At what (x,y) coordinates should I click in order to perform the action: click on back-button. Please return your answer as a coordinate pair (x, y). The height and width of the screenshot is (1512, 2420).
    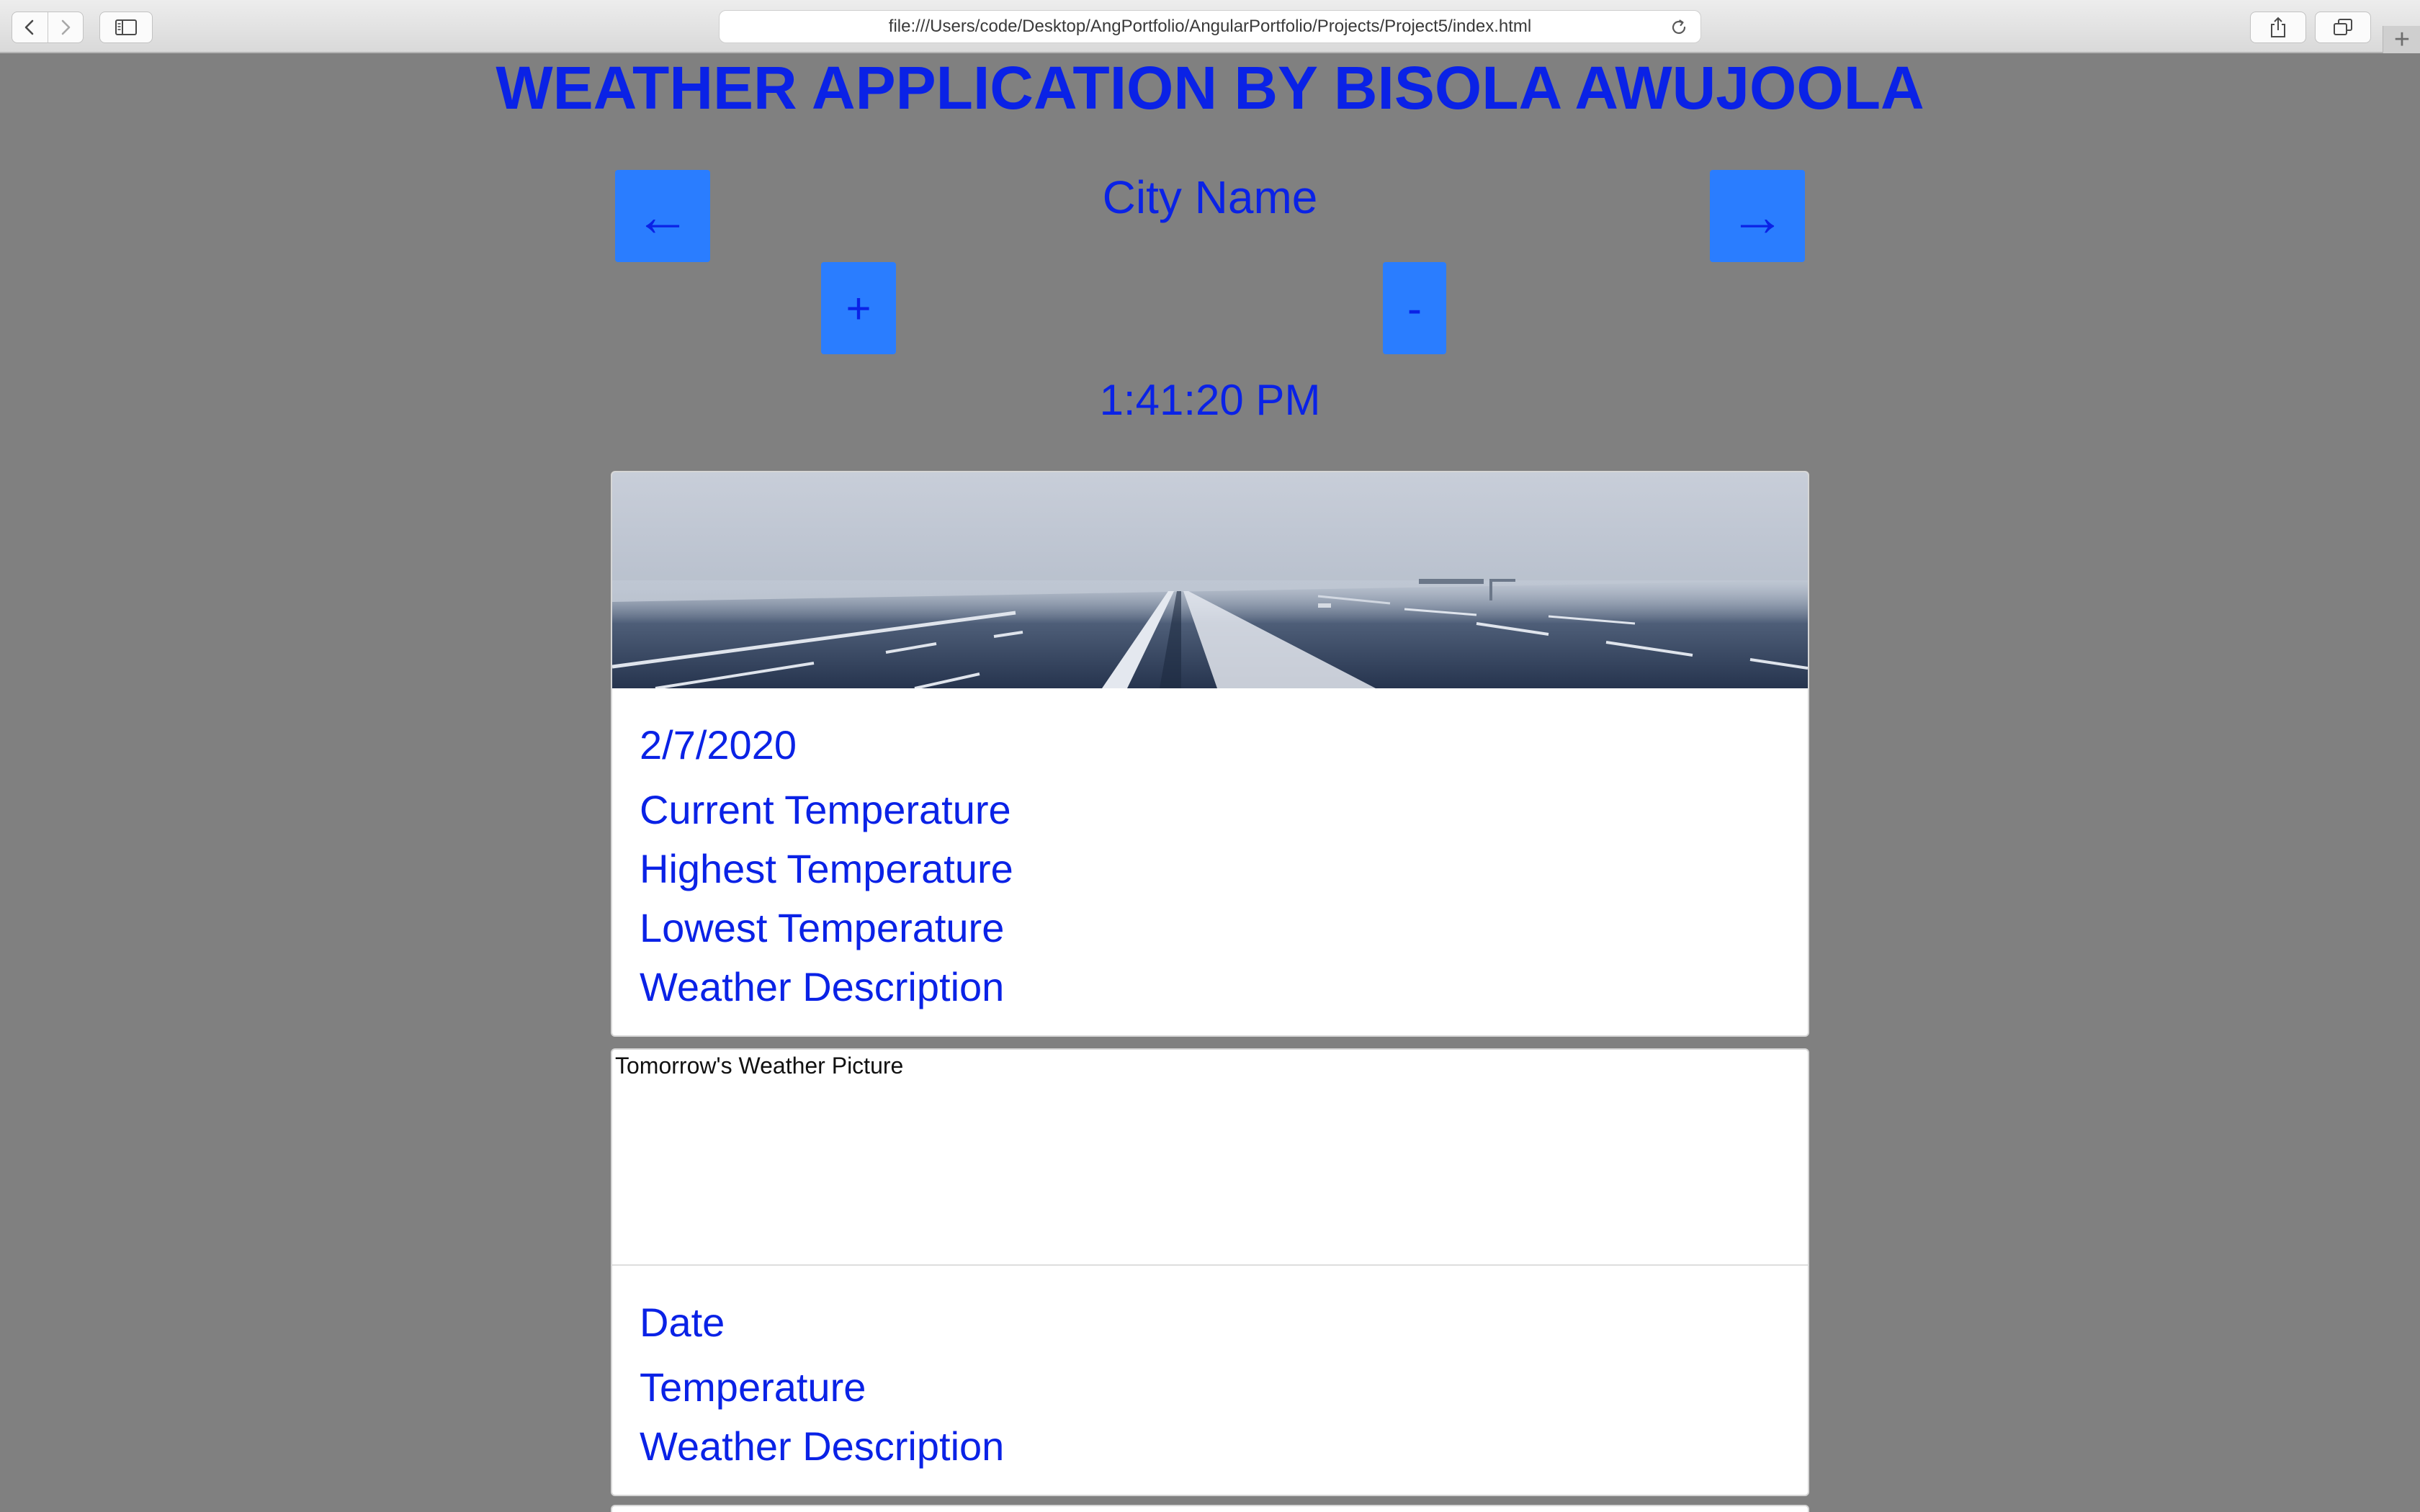
    Looking at the image, I should click on (30, 27).